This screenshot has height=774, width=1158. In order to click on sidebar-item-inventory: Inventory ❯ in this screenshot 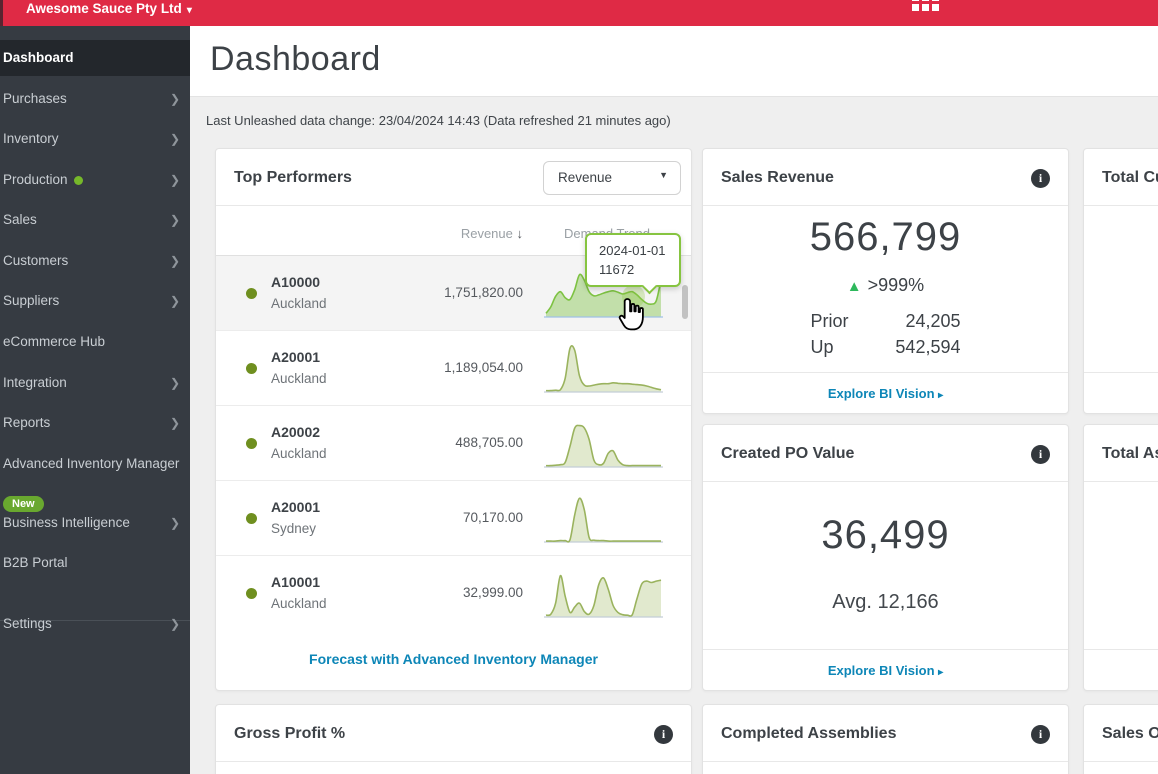, I will do `click(95, 139)`.